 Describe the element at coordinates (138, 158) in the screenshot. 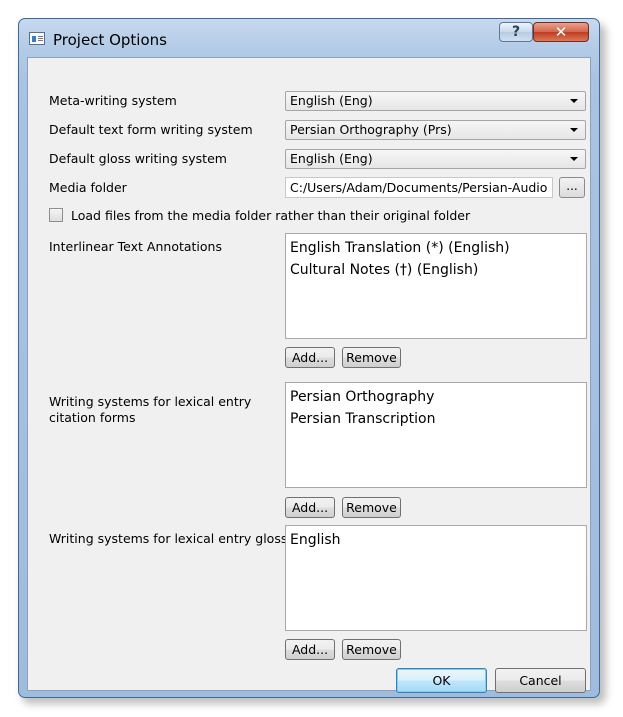

I see `default-gloss-ws-label: Default gloss writing system` at that location.